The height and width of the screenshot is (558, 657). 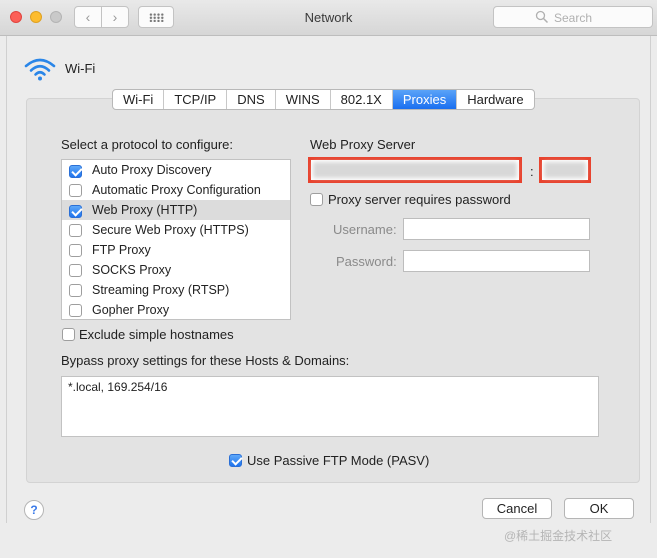 I want to click on protocol-label: SOCKS Proxy, so click(x=132, y=270).